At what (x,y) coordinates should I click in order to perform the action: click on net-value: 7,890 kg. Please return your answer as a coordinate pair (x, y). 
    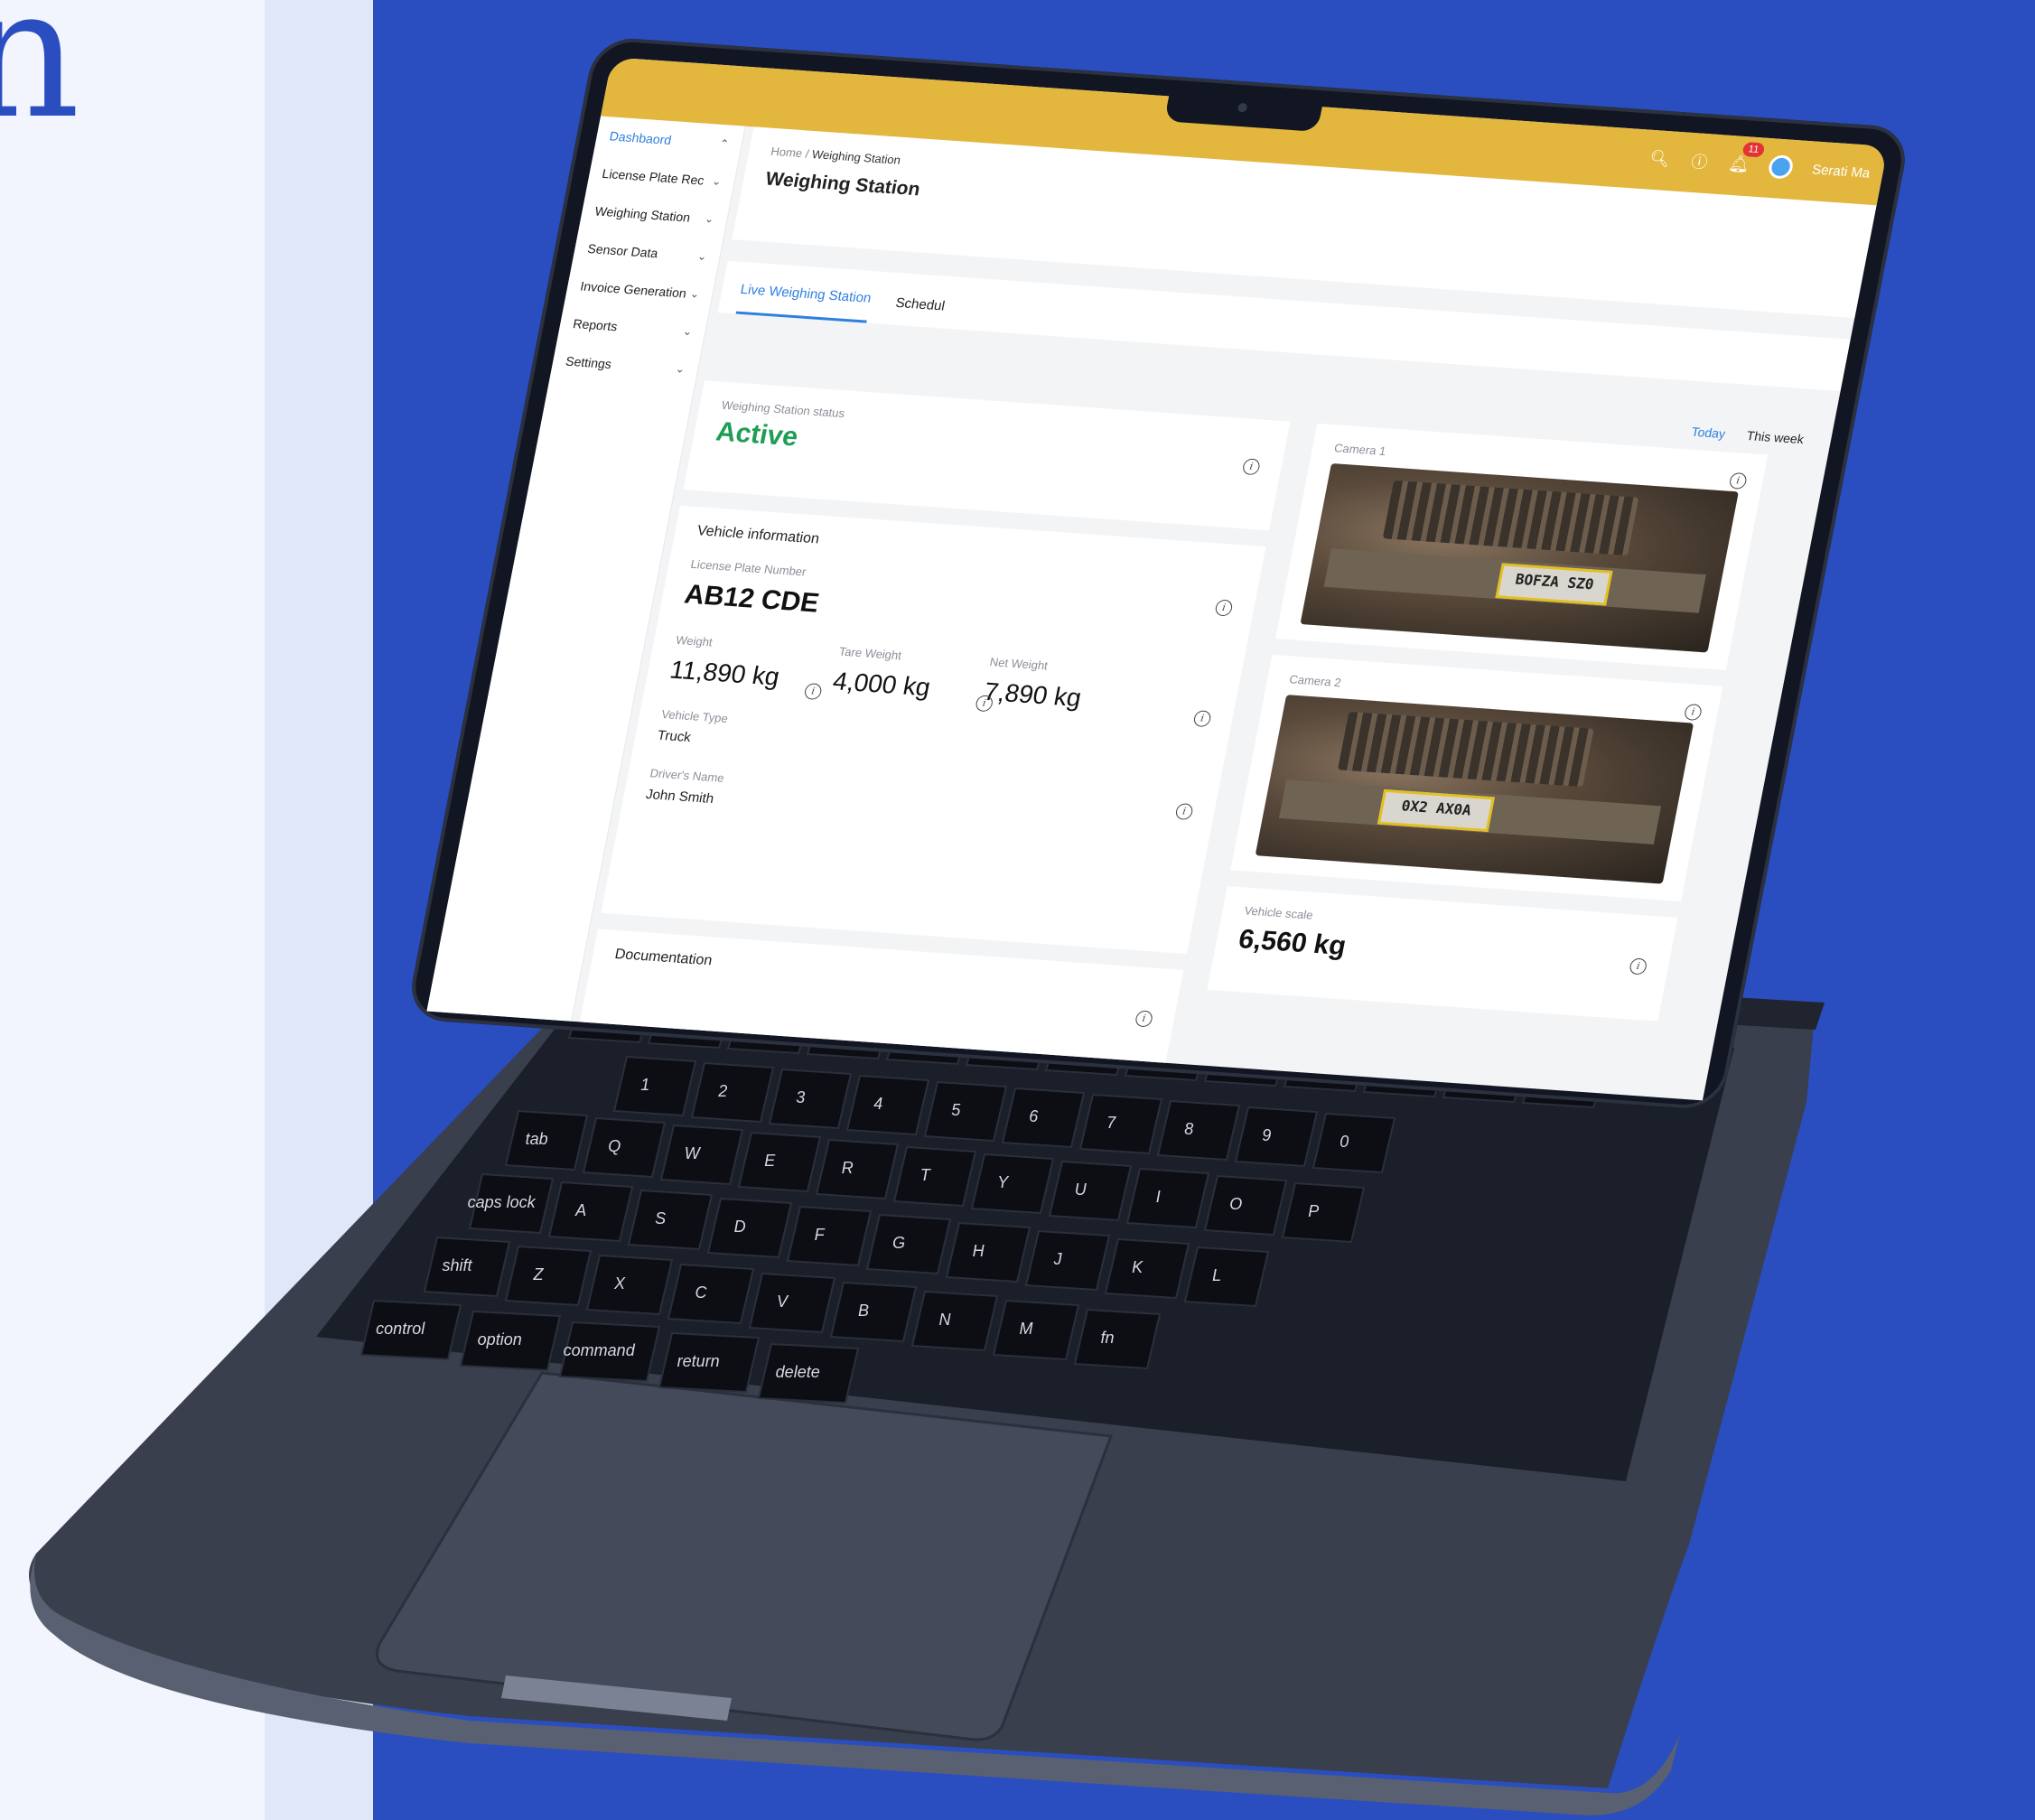
    Looking at the image, I should click on (1032, 695).